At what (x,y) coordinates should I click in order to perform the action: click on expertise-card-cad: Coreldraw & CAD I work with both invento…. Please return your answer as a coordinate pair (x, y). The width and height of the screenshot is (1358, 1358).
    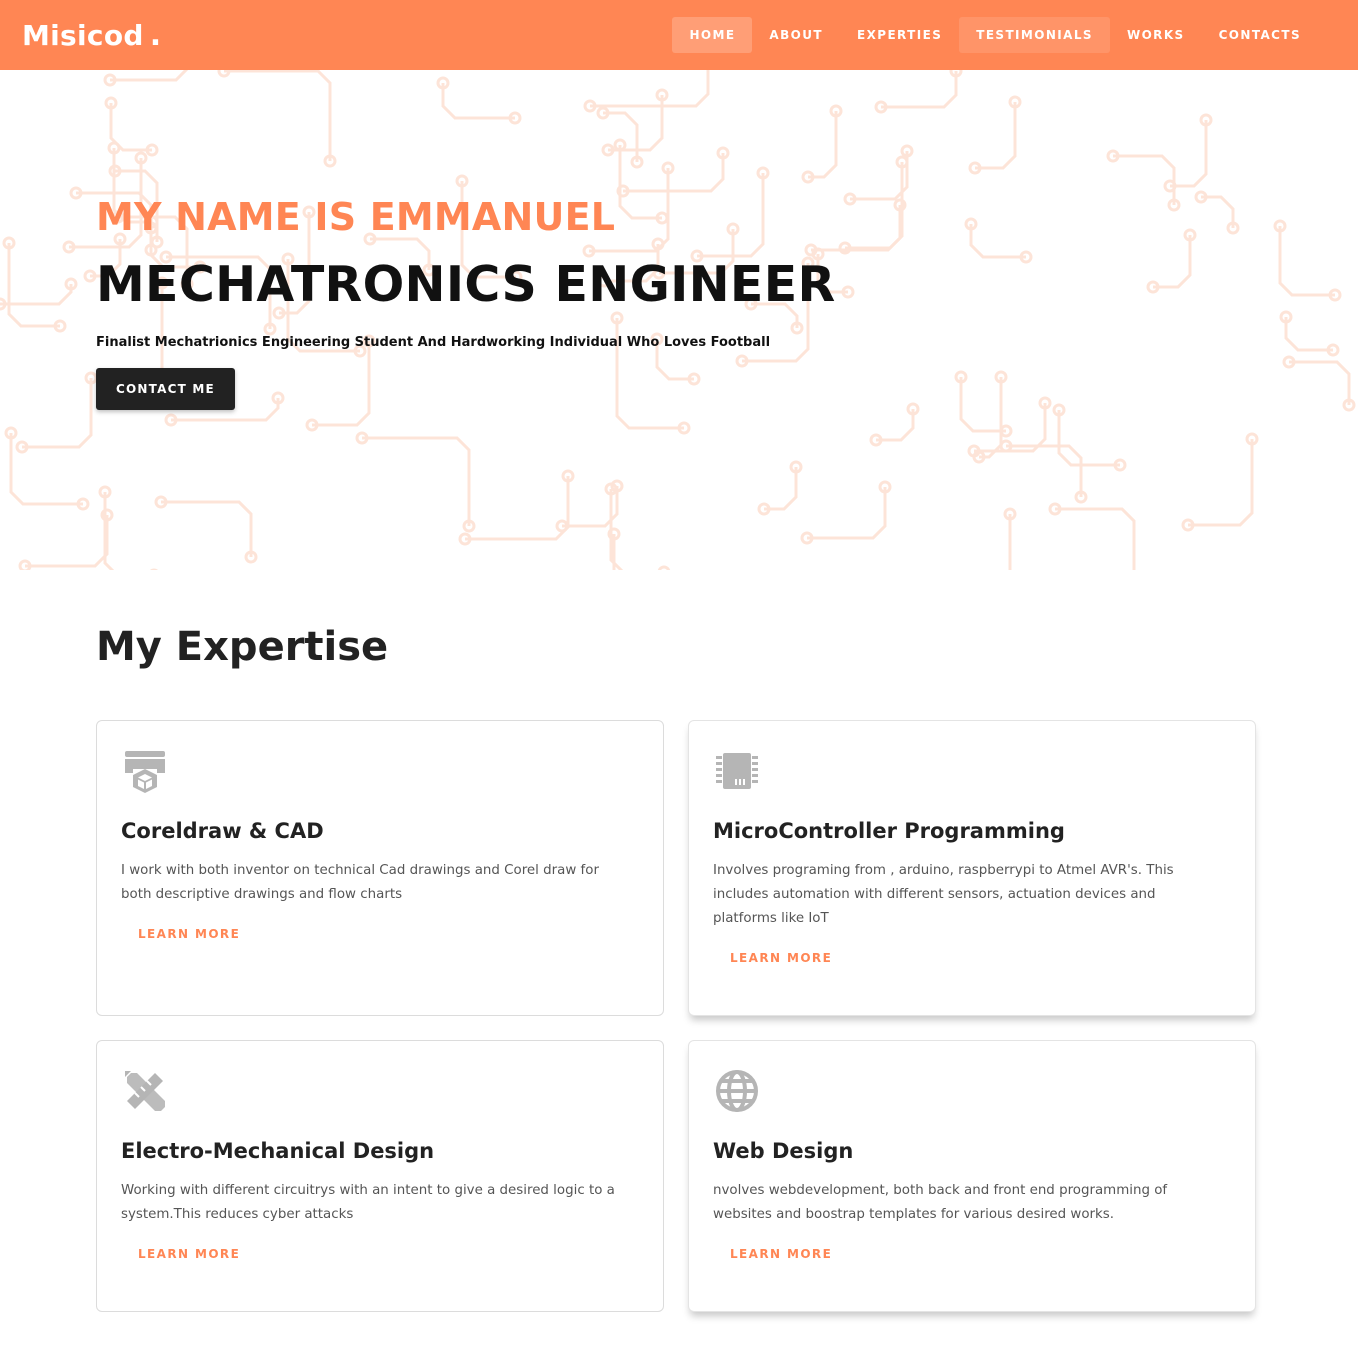
    Looking at the image, I should click on (380, 868).